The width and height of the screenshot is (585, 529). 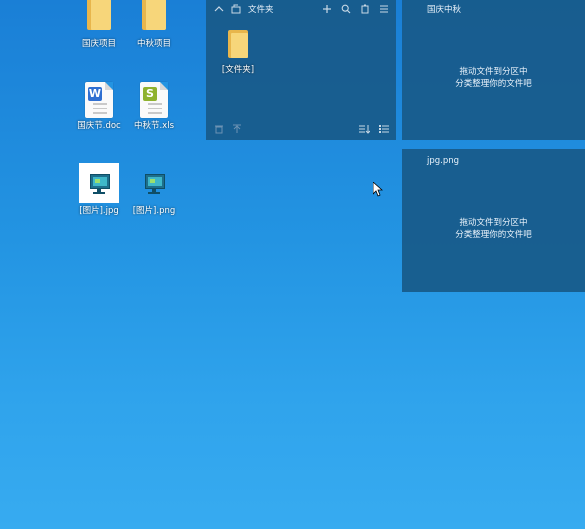 I want to click on desktop-icon-image-png: [图片].png, so click(x=154, y=190).